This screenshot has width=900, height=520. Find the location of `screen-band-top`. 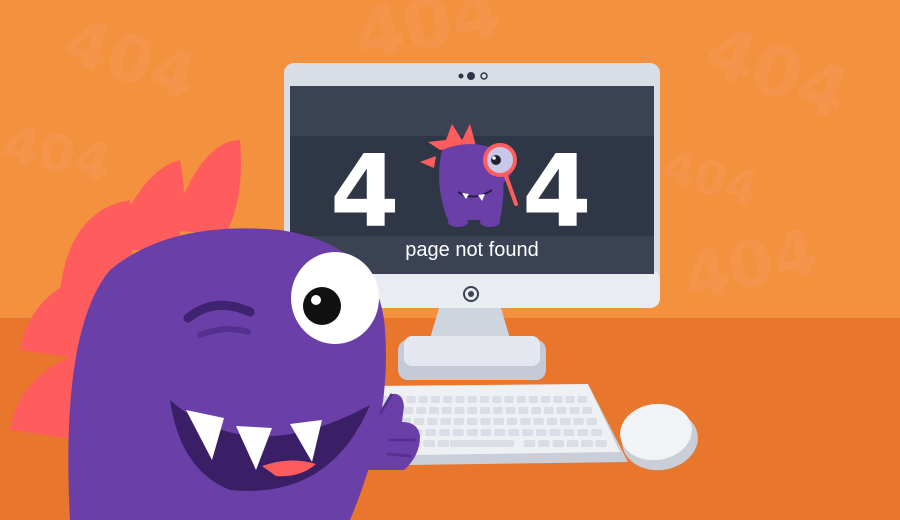

screen-band-top is located at coordinates (472, 111).